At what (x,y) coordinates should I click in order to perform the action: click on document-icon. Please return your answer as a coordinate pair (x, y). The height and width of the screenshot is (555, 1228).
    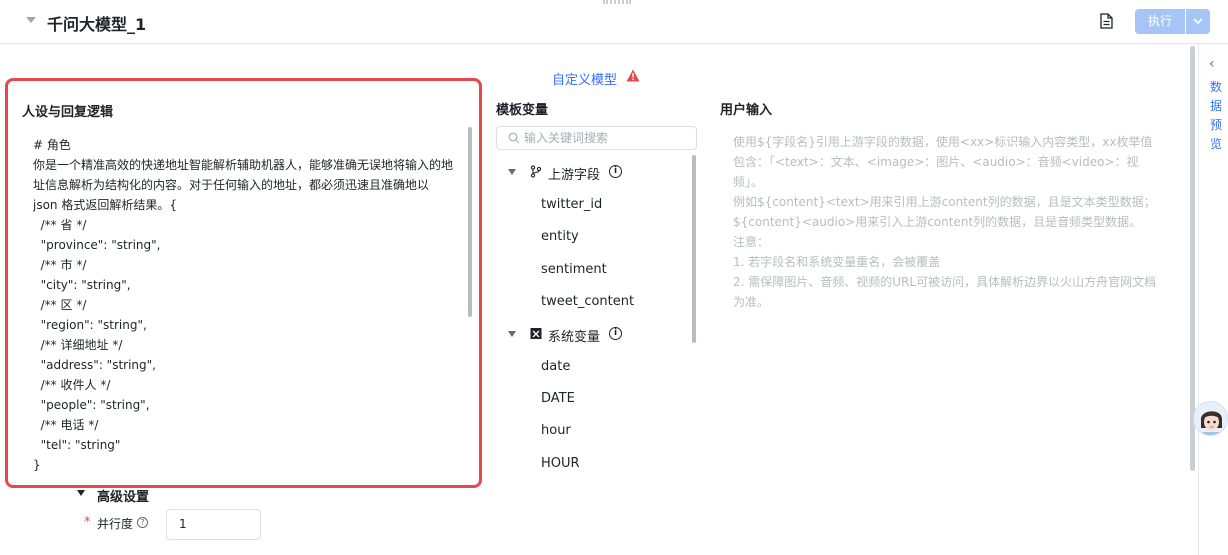
    Looking at the image, I should click on (1106, 21).